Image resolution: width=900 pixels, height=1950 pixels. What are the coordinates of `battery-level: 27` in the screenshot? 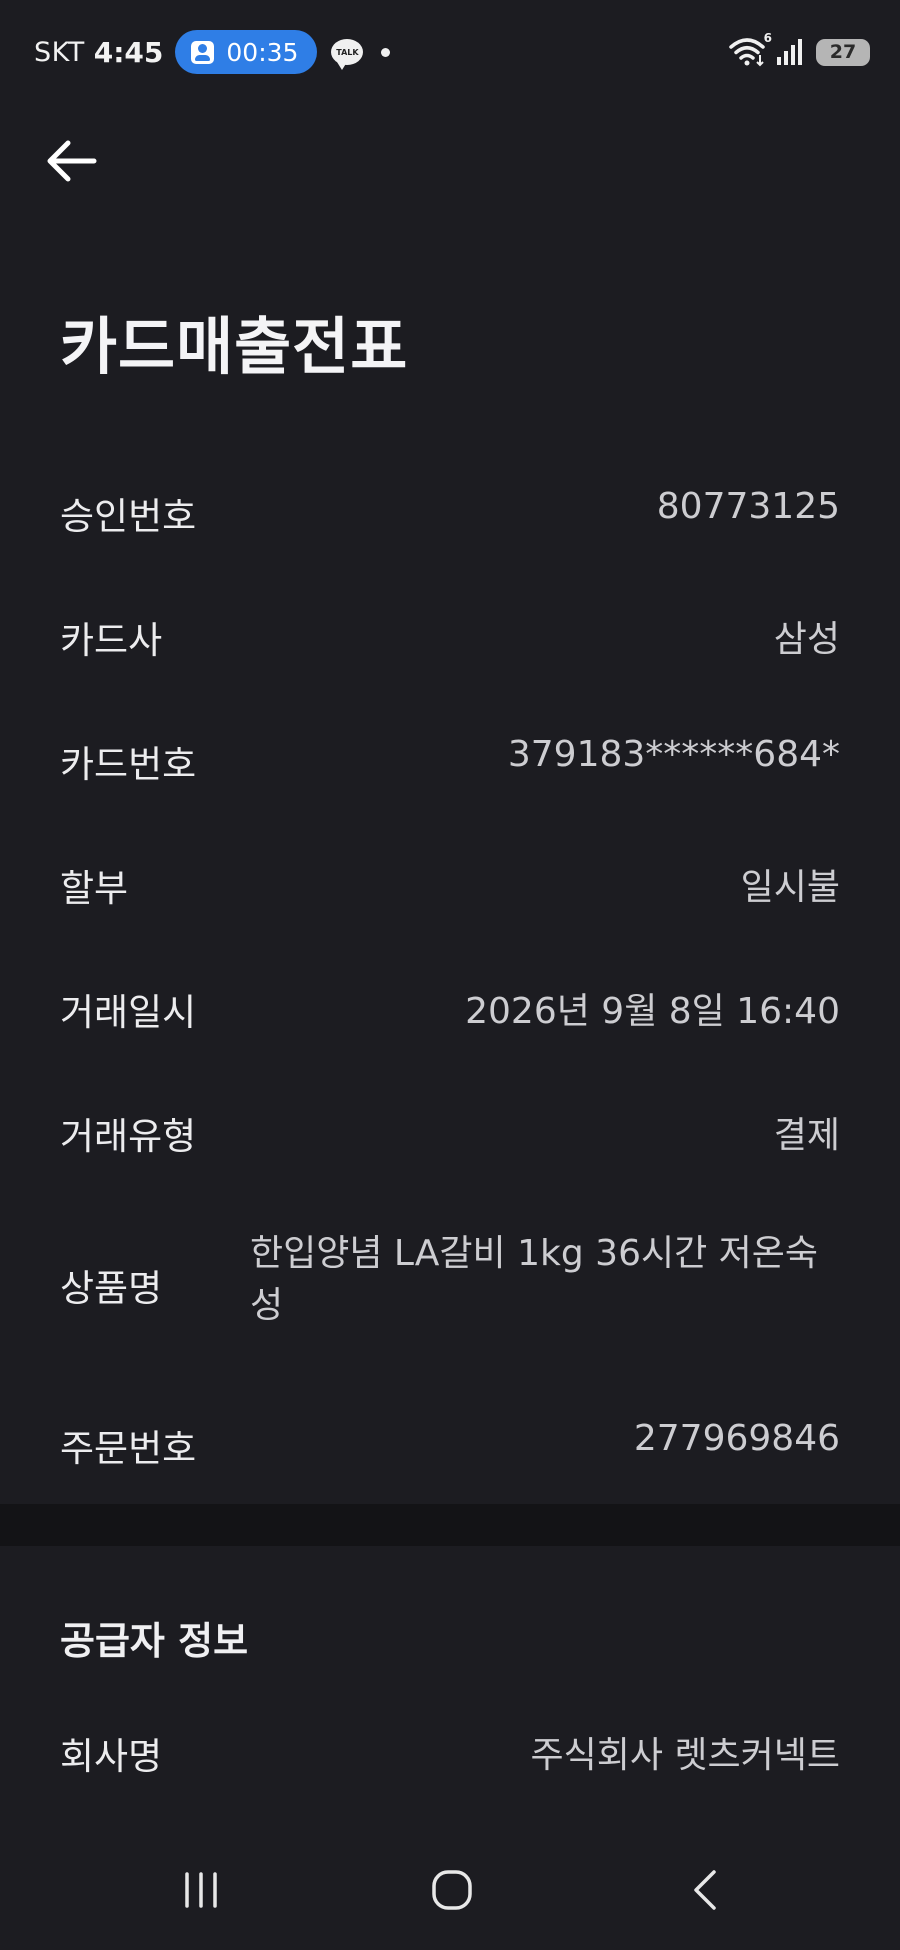 It's located at (843, 52).